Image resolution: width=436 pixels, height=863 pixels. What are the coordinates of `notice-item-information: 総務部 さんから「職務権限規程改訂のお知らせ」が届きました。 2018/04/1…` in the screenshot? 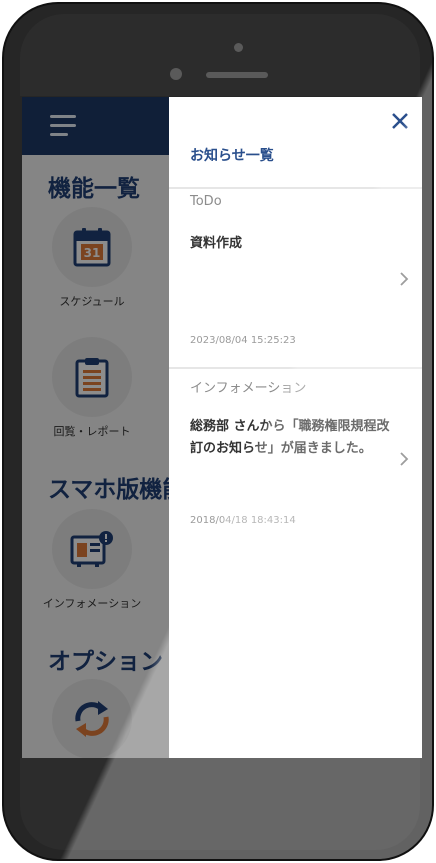 It's located at (295, 470).